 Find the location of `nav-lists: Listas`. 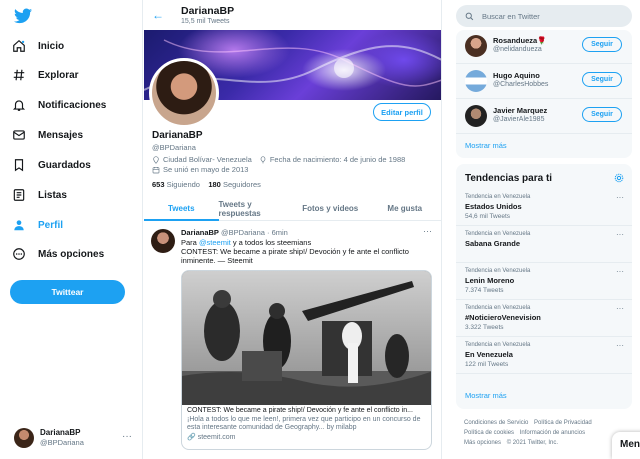

nav-lists: Listas is located at coordinates (39, 195).